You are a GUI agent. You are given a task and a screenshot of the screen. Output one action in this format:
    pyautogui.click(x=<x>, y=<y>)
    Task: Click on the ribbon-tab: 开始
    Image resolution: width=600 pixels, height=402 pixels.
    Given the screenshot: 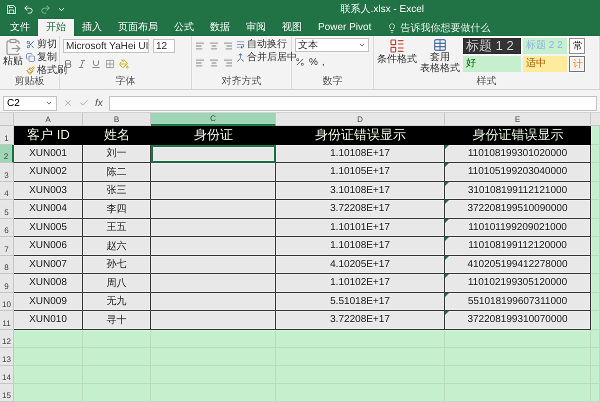 What is the action you would take?
    pyautogui.click(x=56, y=27)
    